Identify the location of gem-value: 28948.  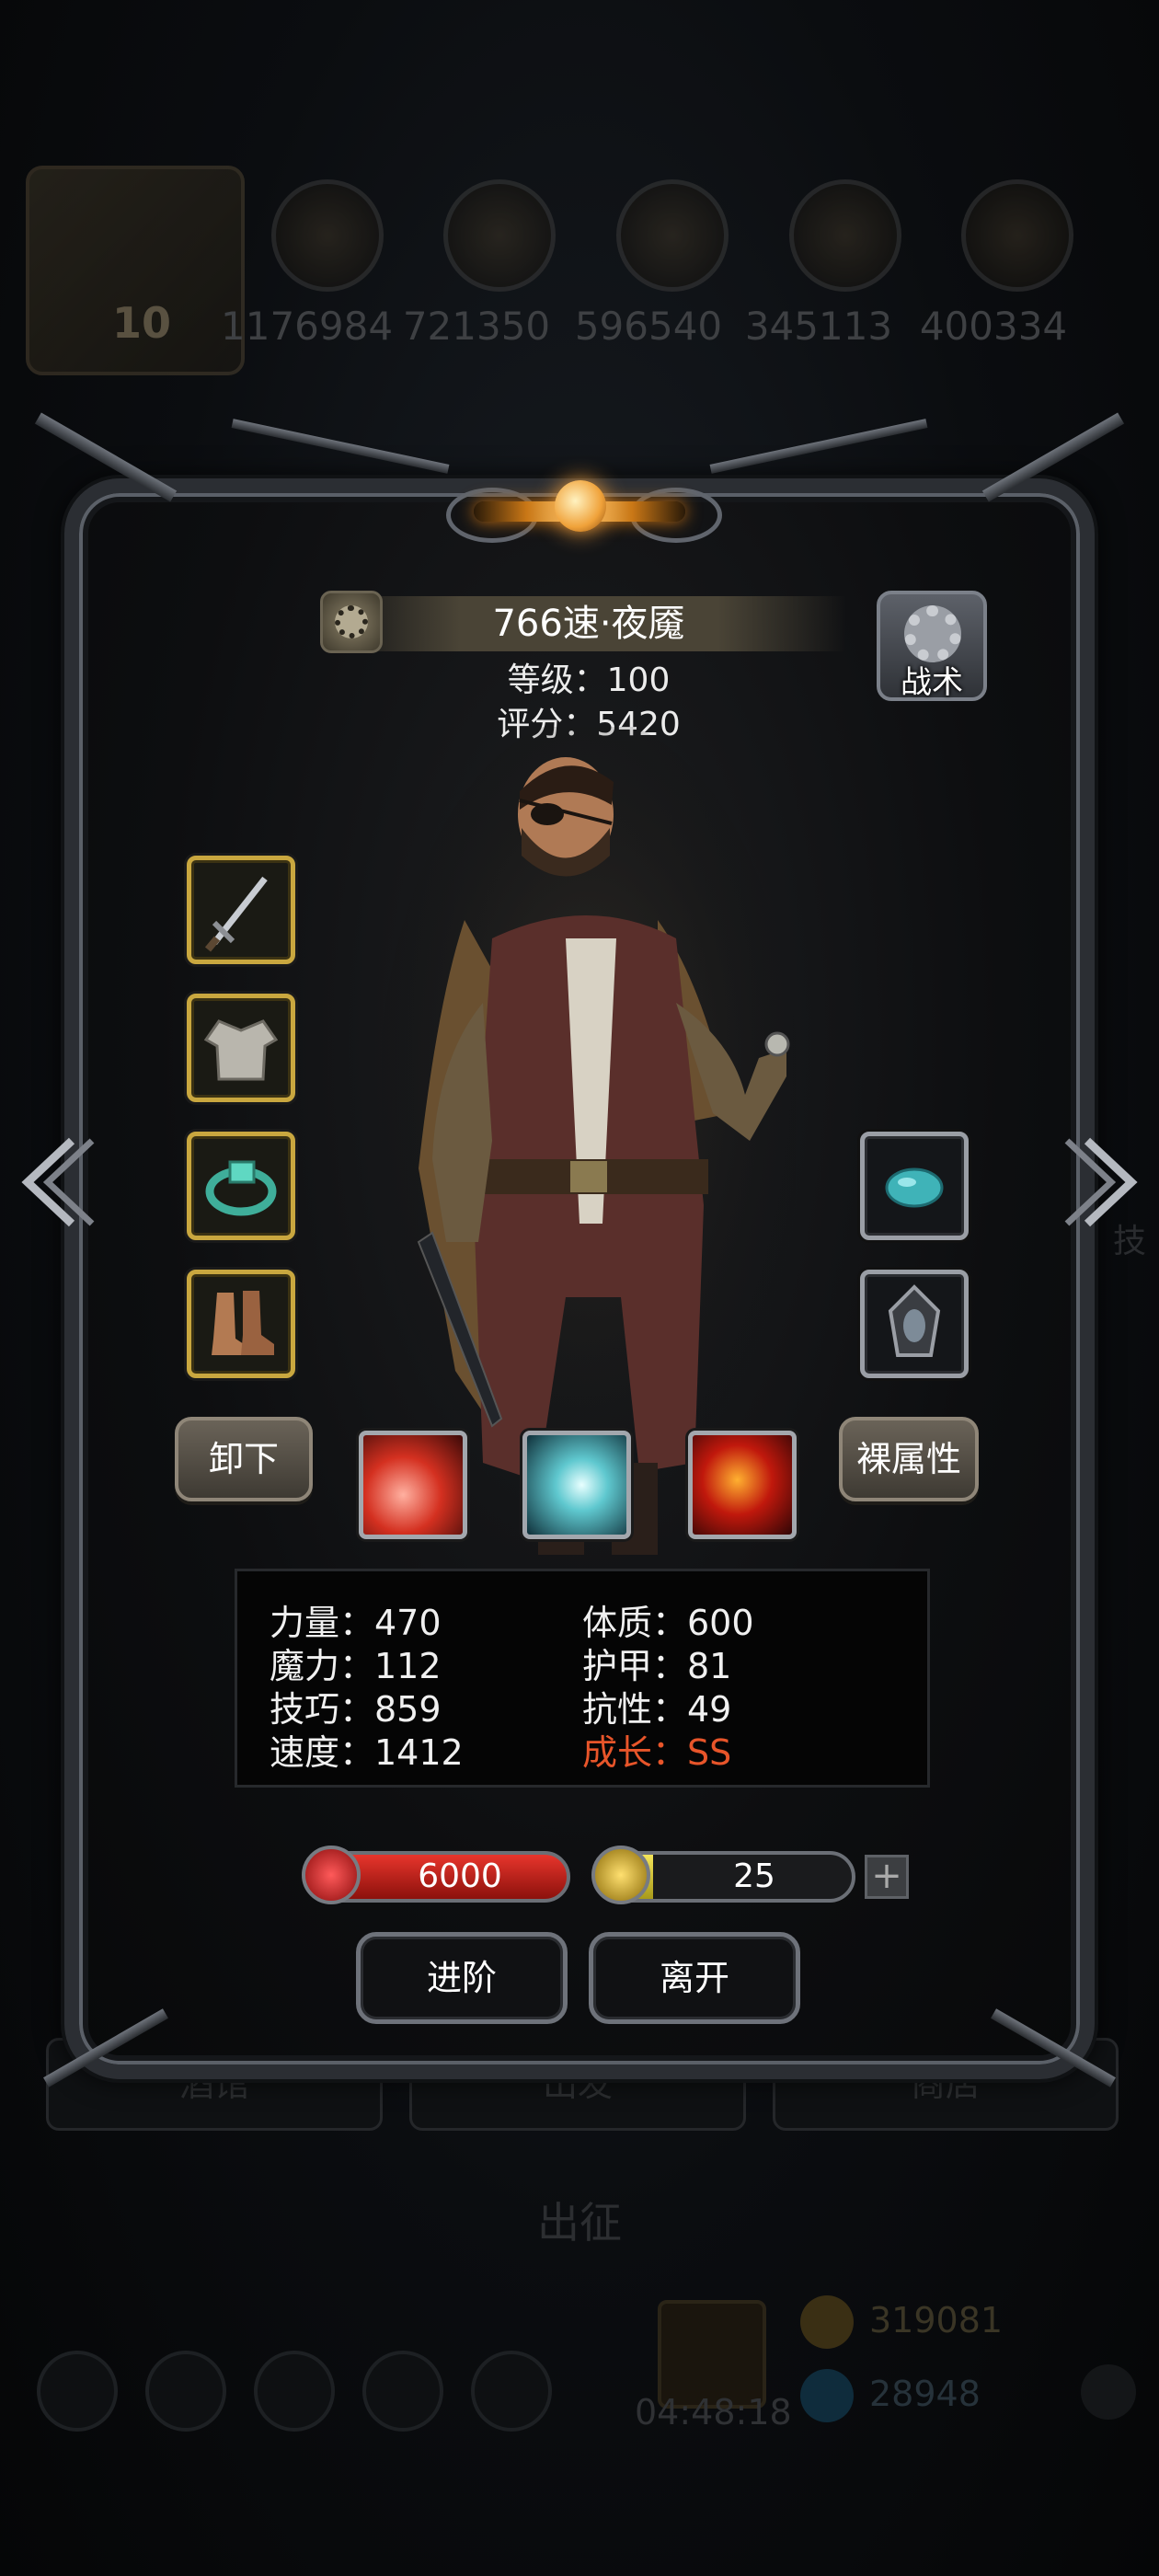
(925, 2394).